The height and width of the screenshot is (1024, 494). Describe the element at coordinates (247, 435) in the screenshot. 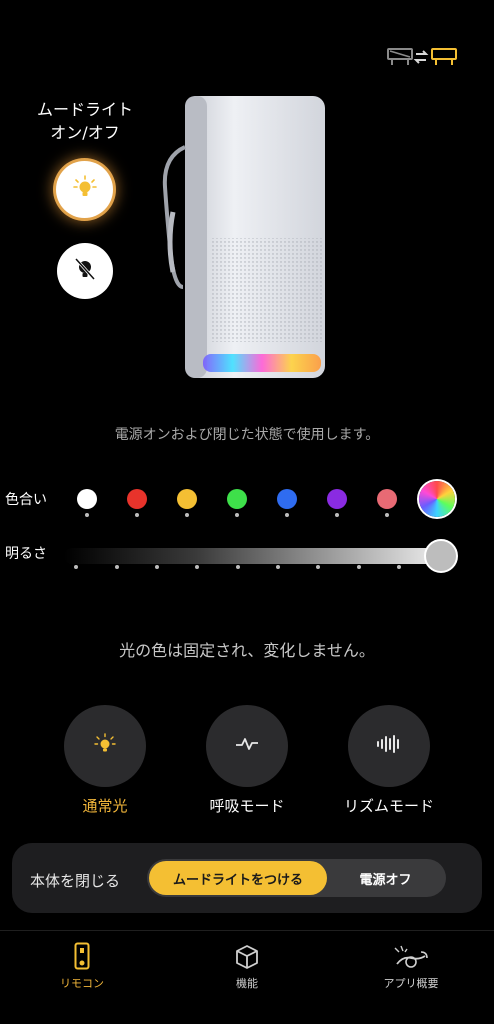

I see `usage-caption: 電源オンおよび閉じた状態で使用します。` at that location.